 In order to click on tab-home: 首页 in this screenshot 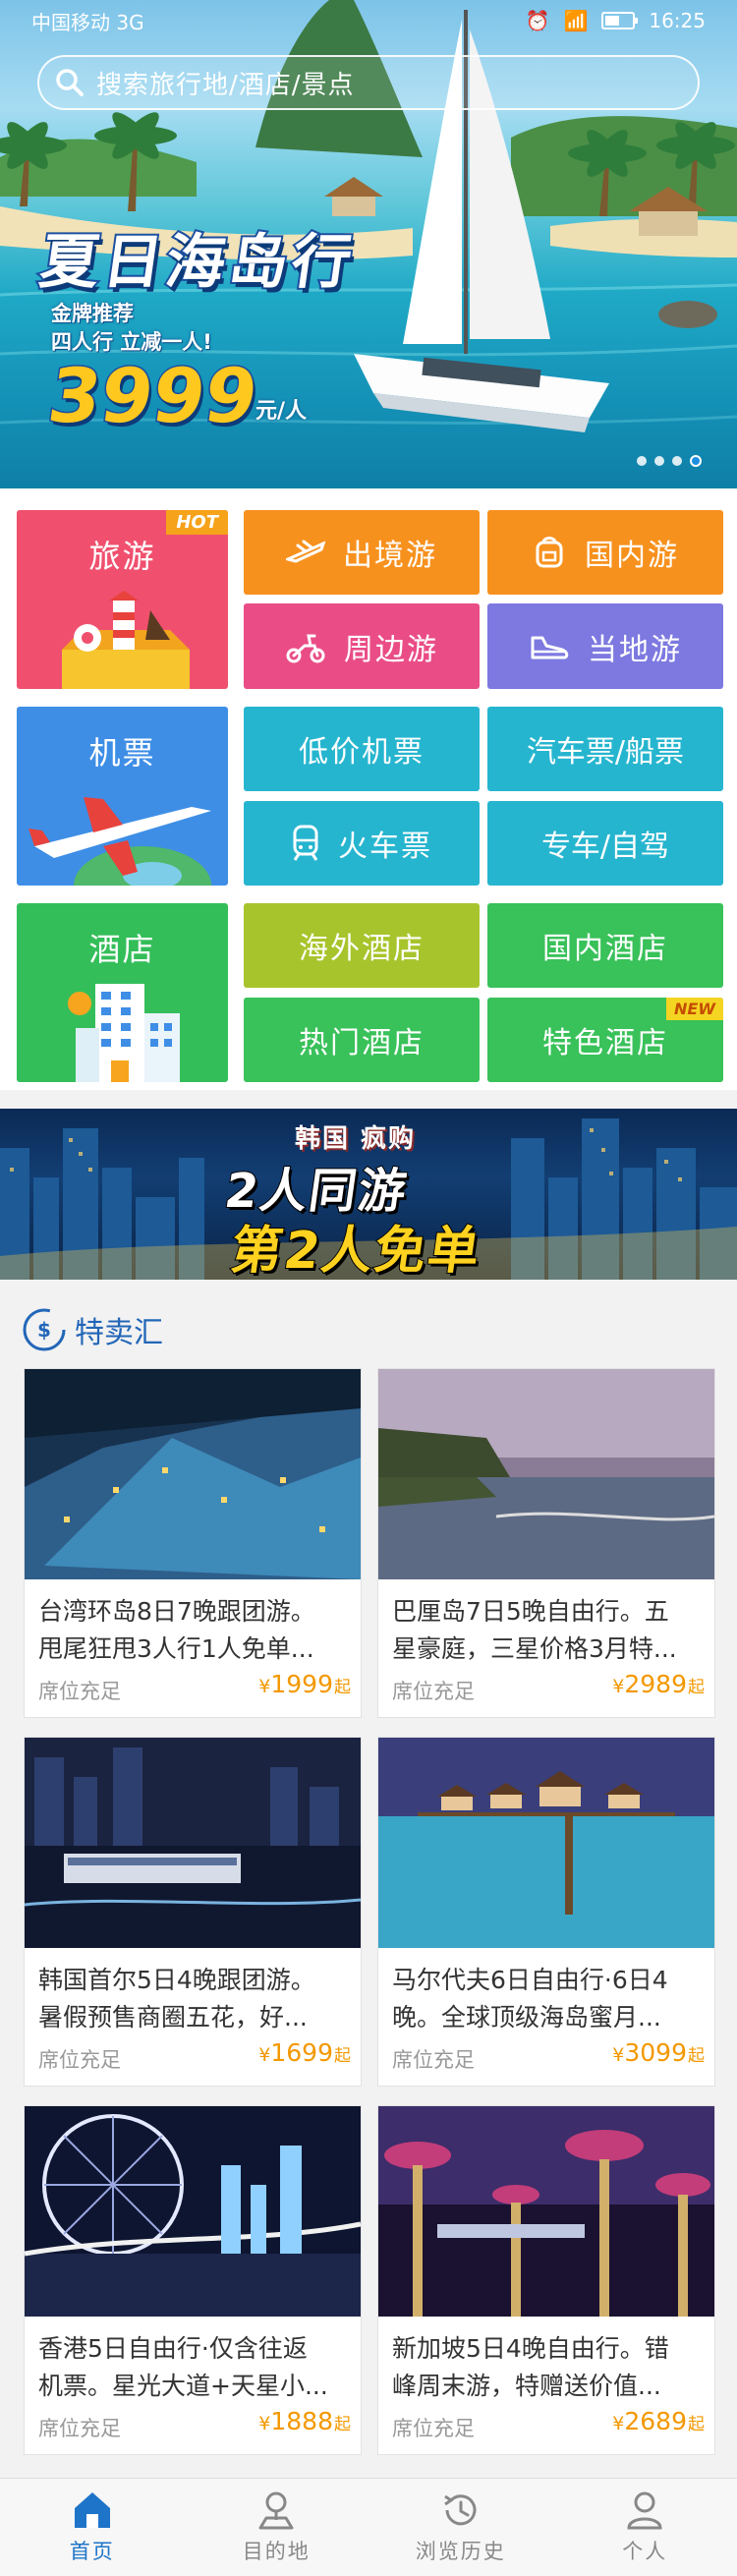, I will do `click(92, 2527)`.